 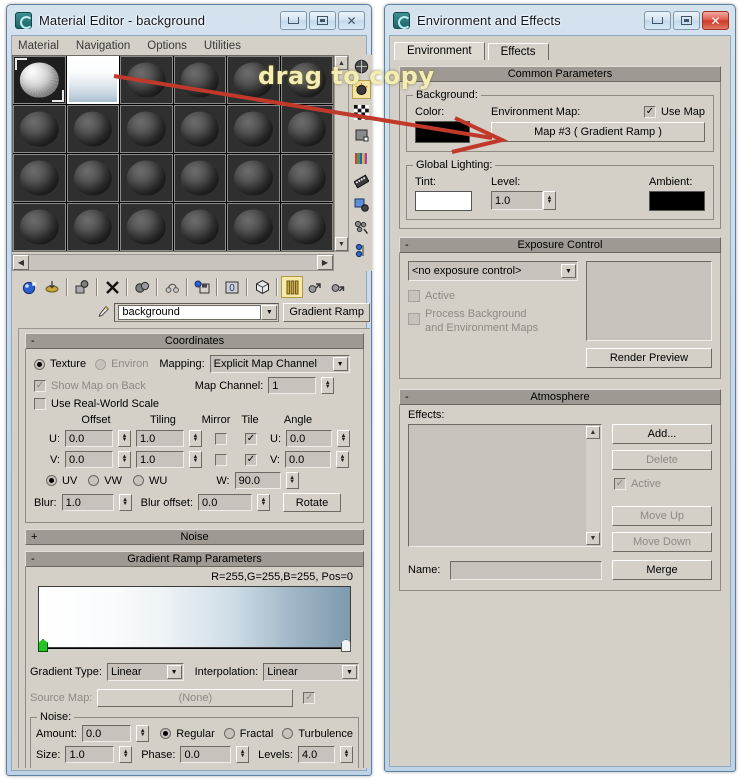 I want to click on gradient-ramp-expand-marker: -, so click(x=33, y=559).